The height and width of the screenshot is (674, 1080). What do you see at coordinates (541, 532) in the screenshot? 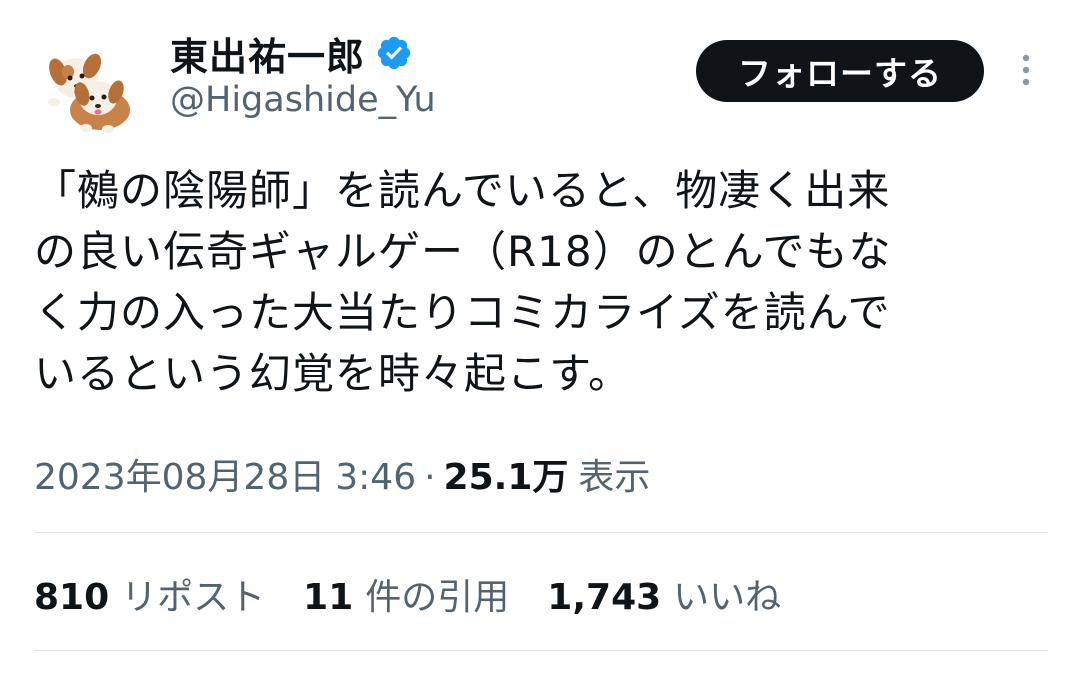
I see `divider-top` at bounding box center [541, 532].